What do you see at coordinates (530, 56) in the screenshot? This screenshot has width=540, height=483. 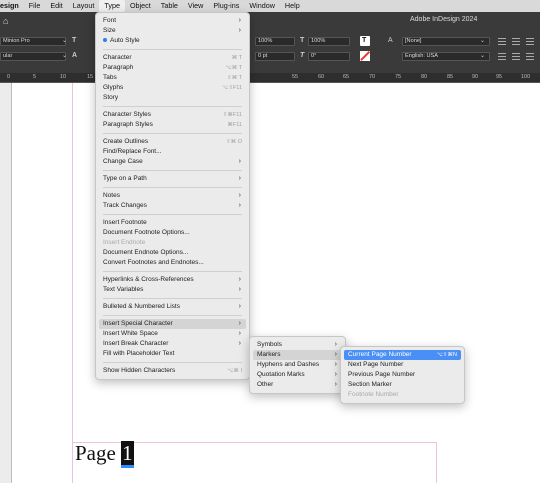 I see `align-justify-all-icon` at bounding box center [530, 56].